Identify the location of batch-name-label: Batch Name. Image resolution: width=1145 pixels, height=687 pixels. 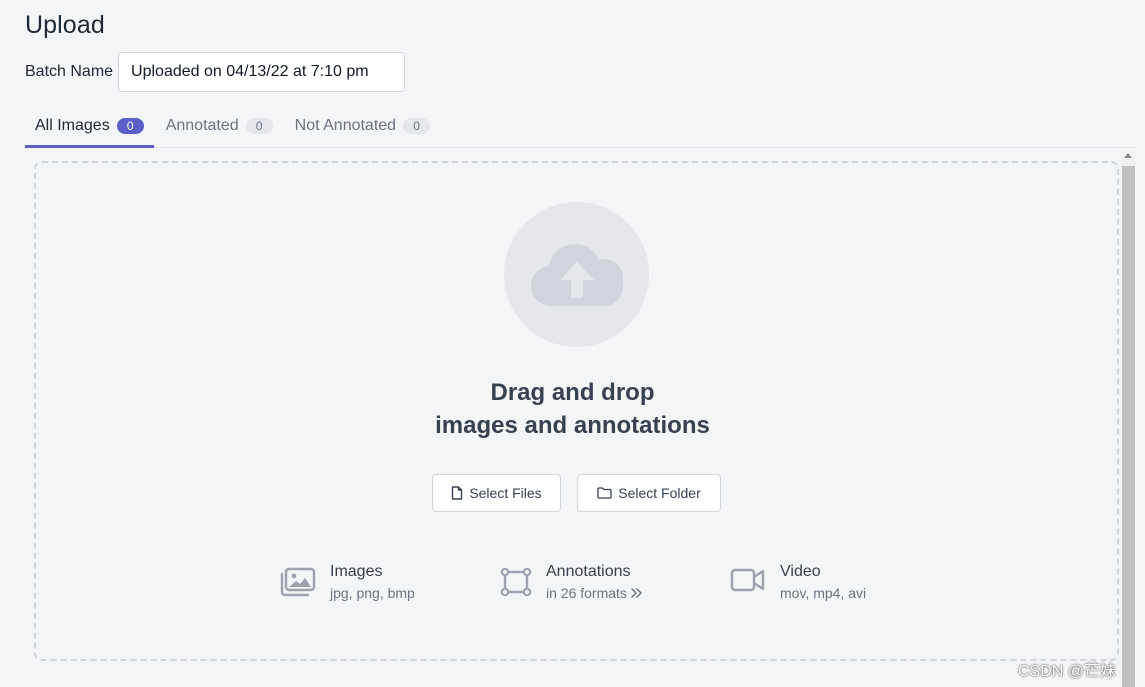
(69, 71).